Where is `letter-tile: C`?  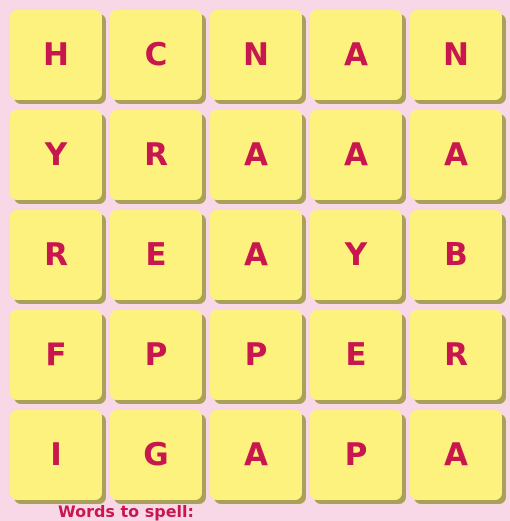 letter-tile: C is located at coordinates (156, 55).